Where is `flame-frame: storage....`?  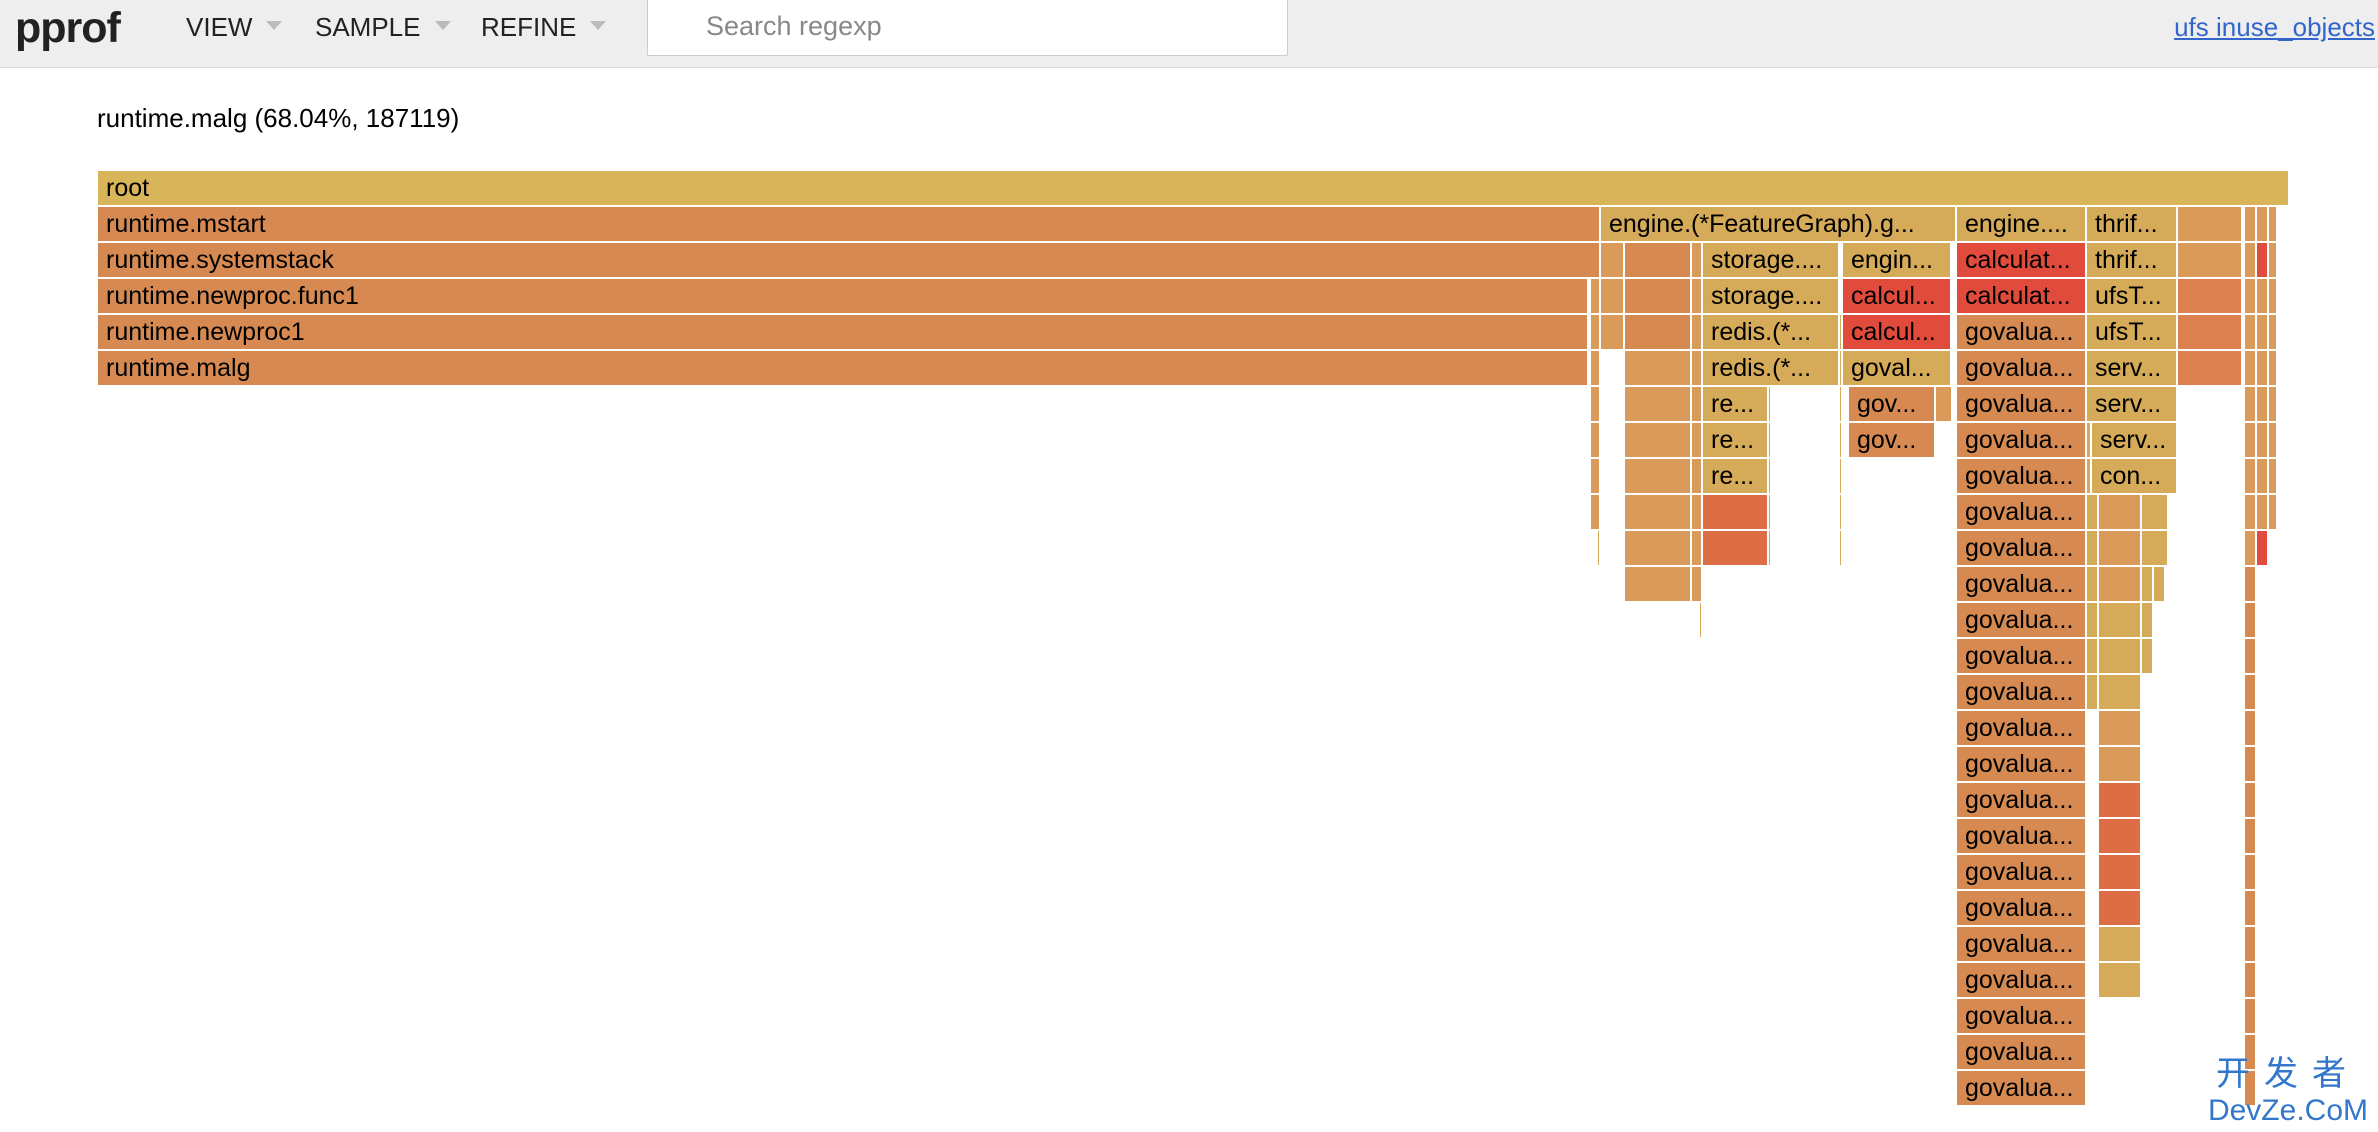
flame-frame: storage.... is located at coordinates (1771, 261).